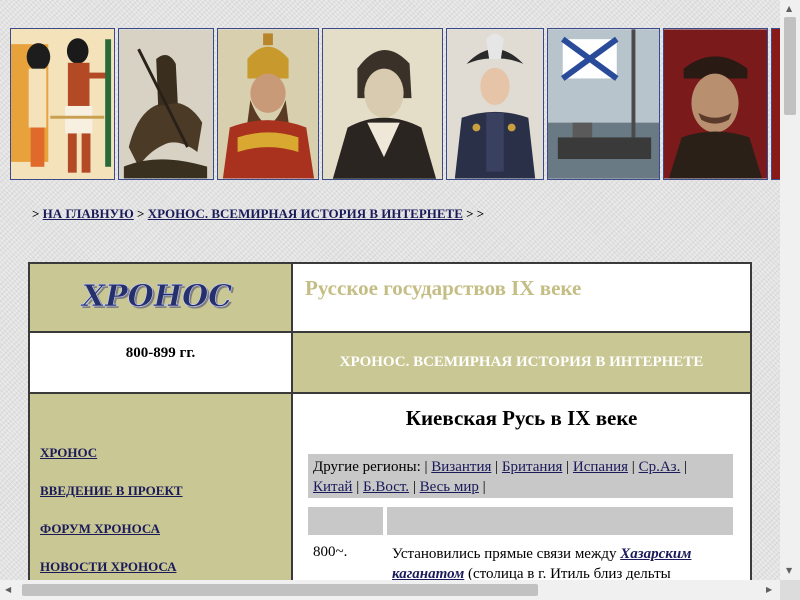 Image resolution: width=800 pixels, height=600 pixels. What do you see at coordinates (789, 571) in the screenshot?
I see `scroll-down-icon: ▼` at bounding box center [789, 571].